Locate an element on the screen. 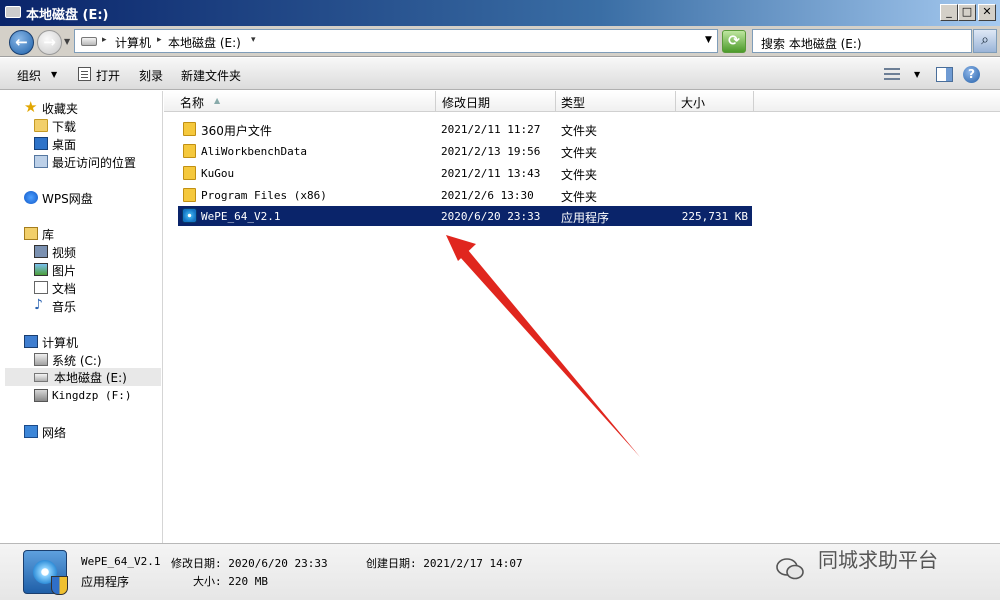  details-file-type: 应用程序 is located at coordinates (105, 582).